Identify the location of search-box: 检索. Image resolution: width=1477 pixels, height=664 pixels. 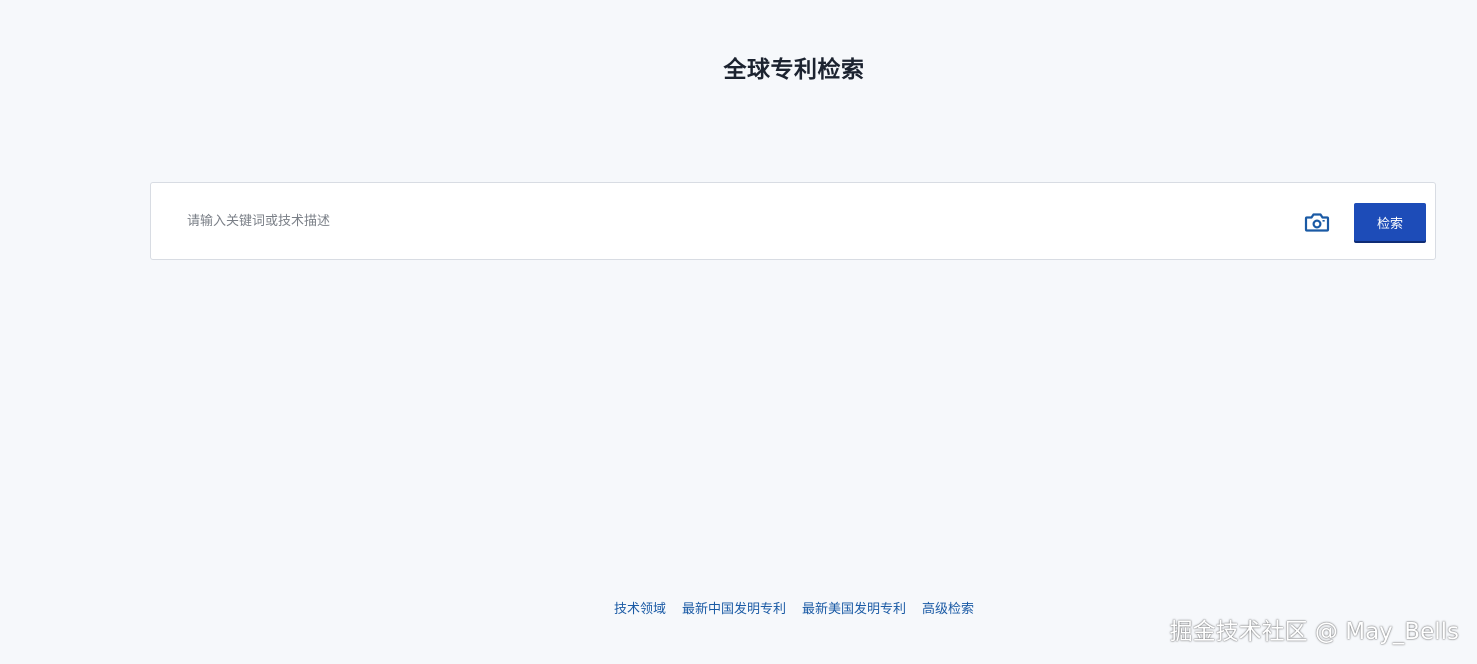
(793, 221).